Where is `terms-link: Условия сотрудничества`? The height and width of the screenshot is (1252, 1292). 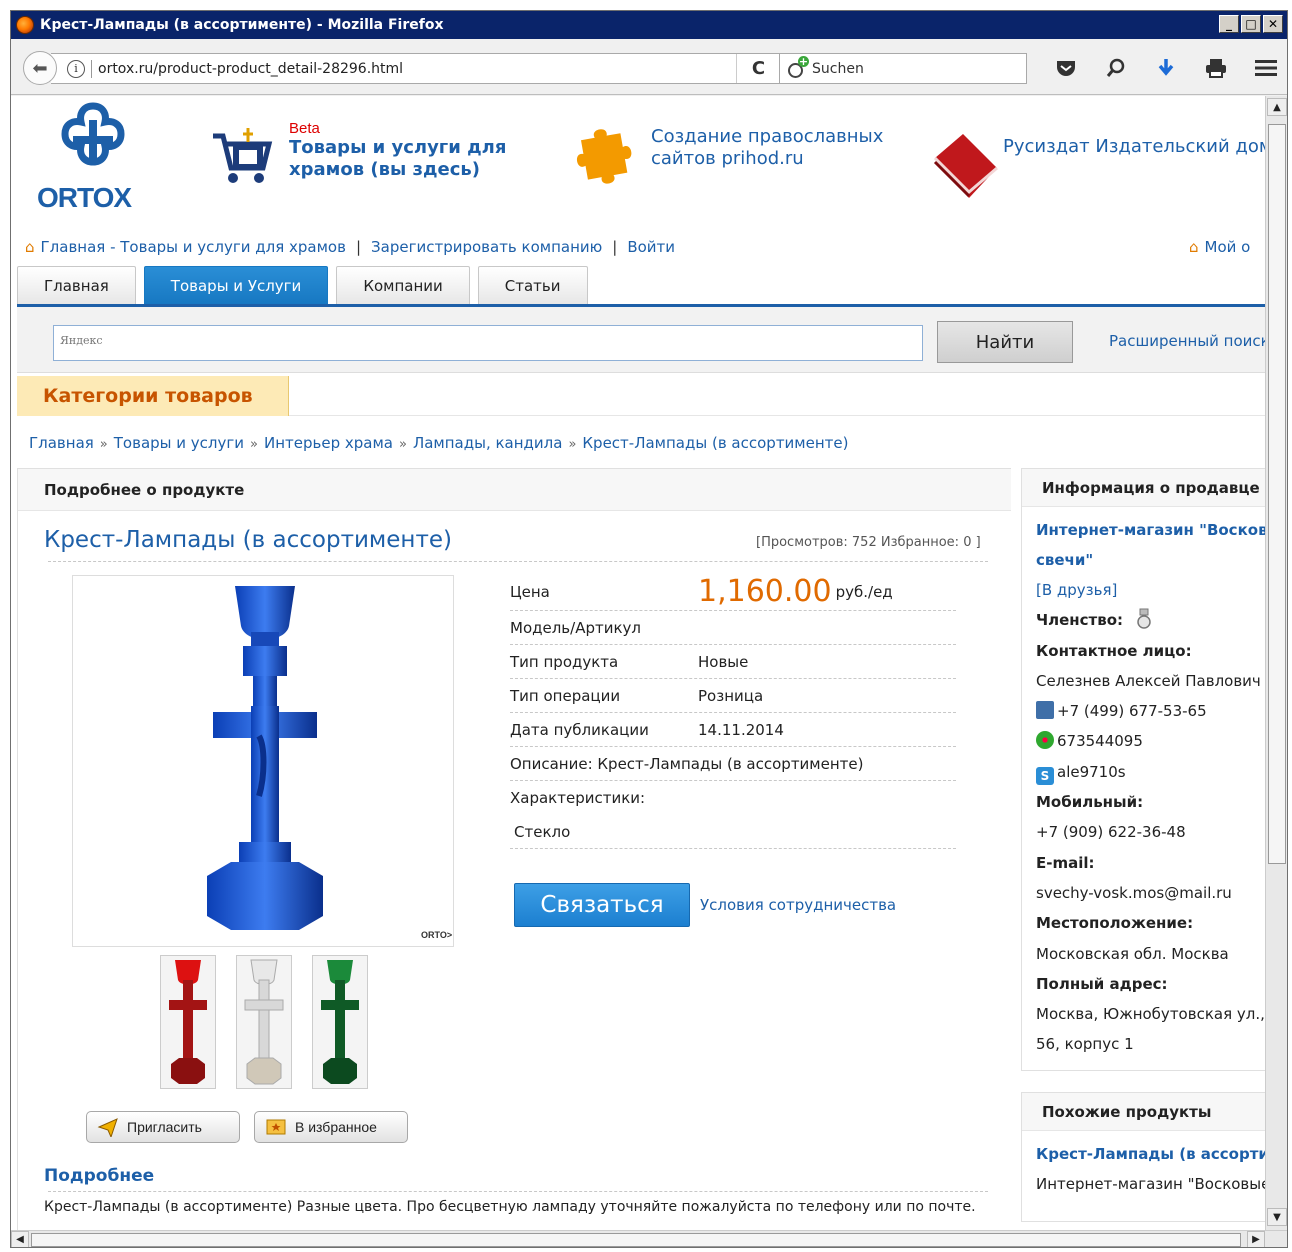
terms-link: Условия сотрудничества is located at coordinates (798, 905).